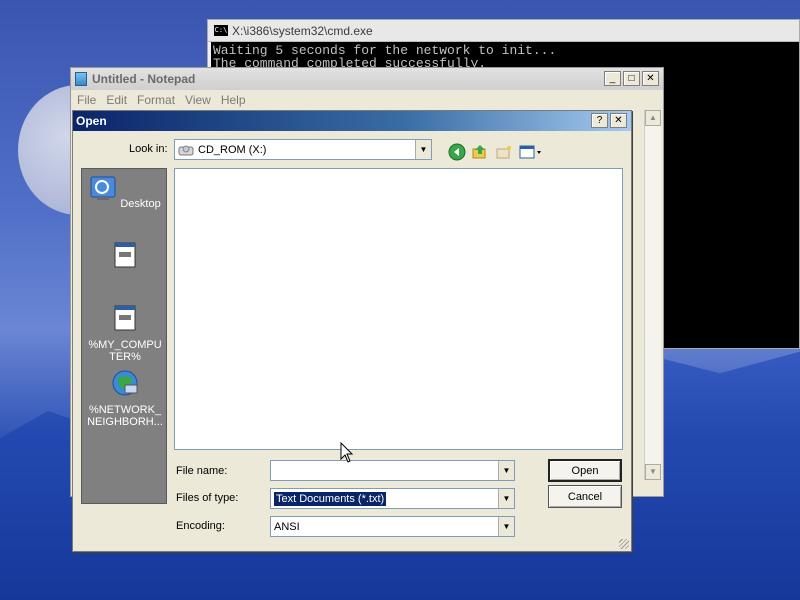  I want to click on maximize-button: □, so click(631, 78).